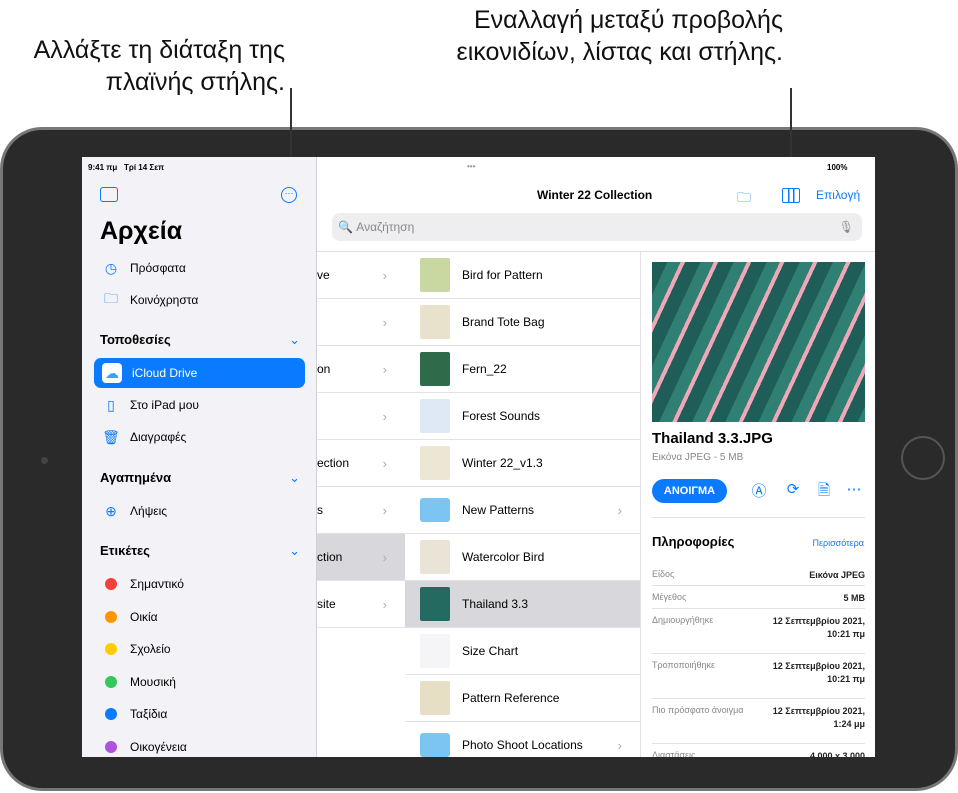 The height and width of the screenshot is (793, 958). Describe the element at coordinates (923, 458) in the screenshot. I see `home-button` at that location.